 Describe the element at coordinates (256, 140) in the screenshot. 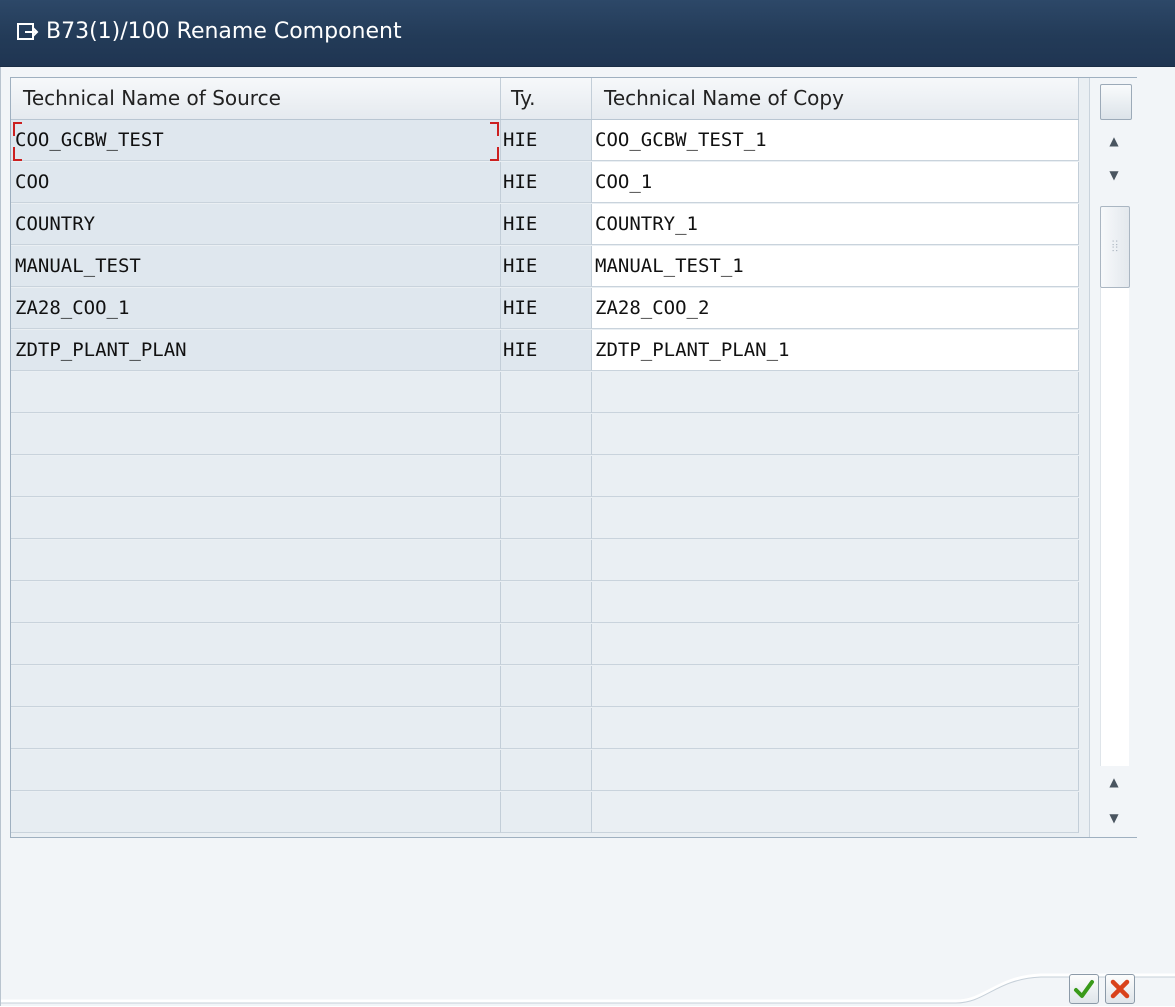

I see `source-name-cell: COO_GCBW_TEST` at that location.